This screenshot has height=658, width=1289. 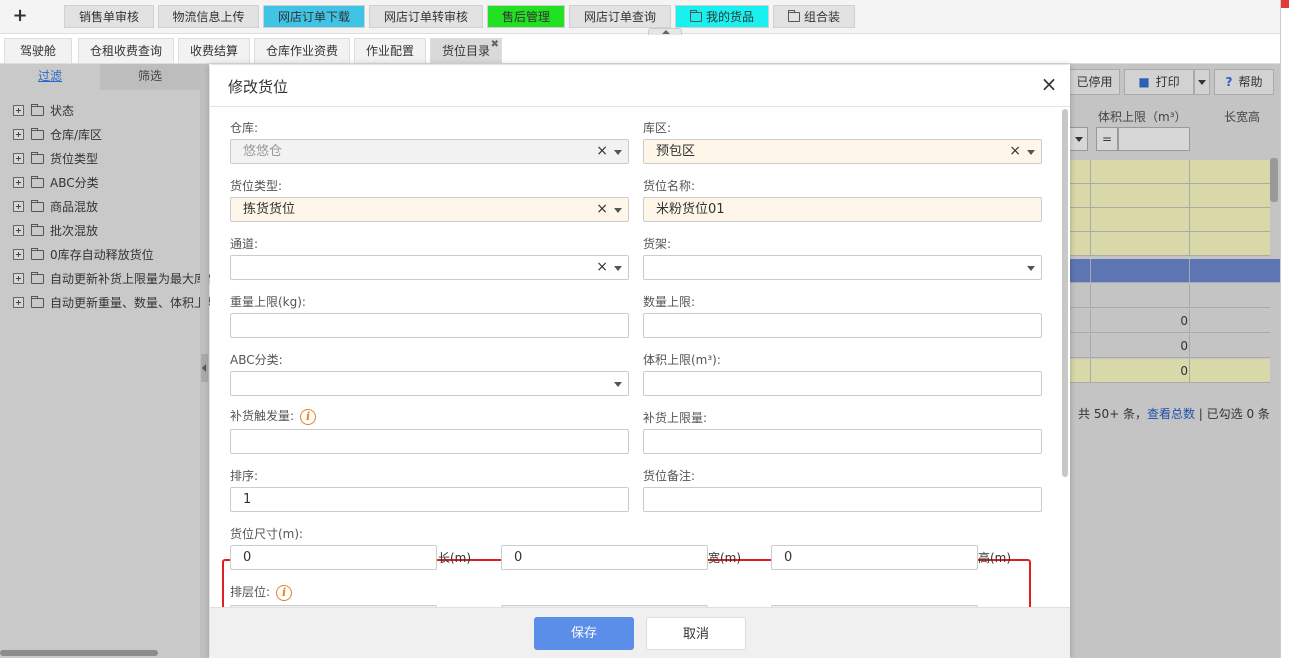 I want to click on top-tab-after-sales: 售后管理, so click(x=526, y=16).